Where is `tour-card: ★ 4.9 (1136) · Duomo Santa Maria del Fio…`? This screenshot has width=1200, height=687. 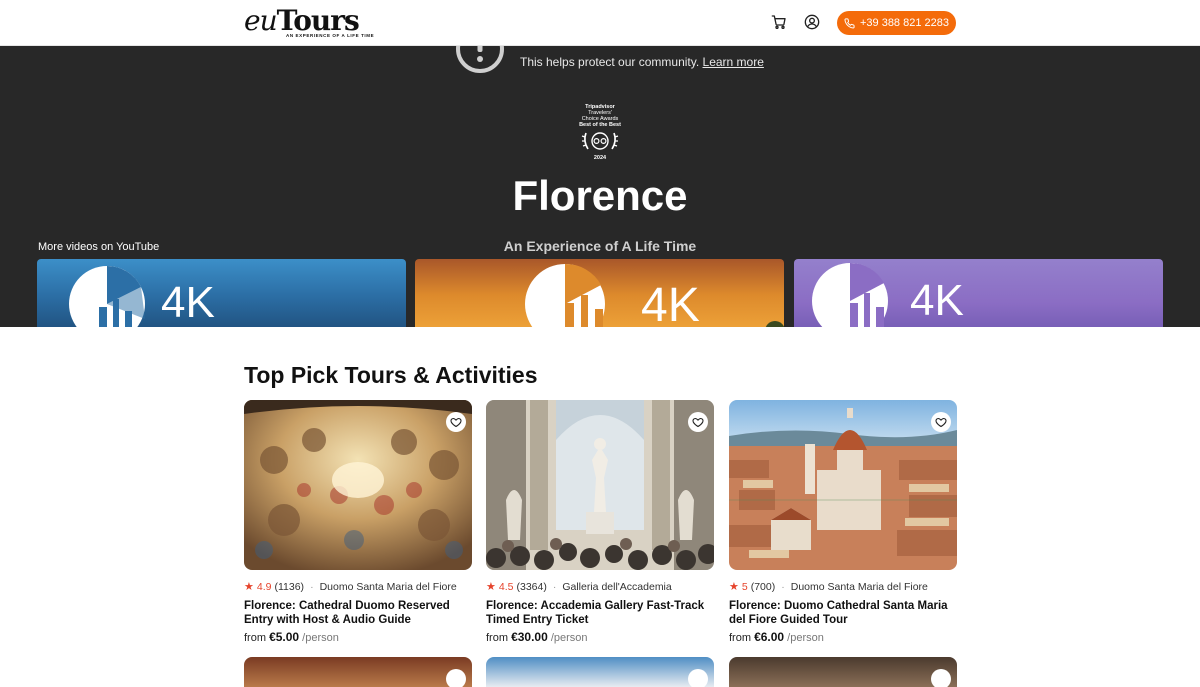 tour-card: ★ 4.9 (1136) · Duomo Santa Maria del Fio… is located at coordinates (358, 522).